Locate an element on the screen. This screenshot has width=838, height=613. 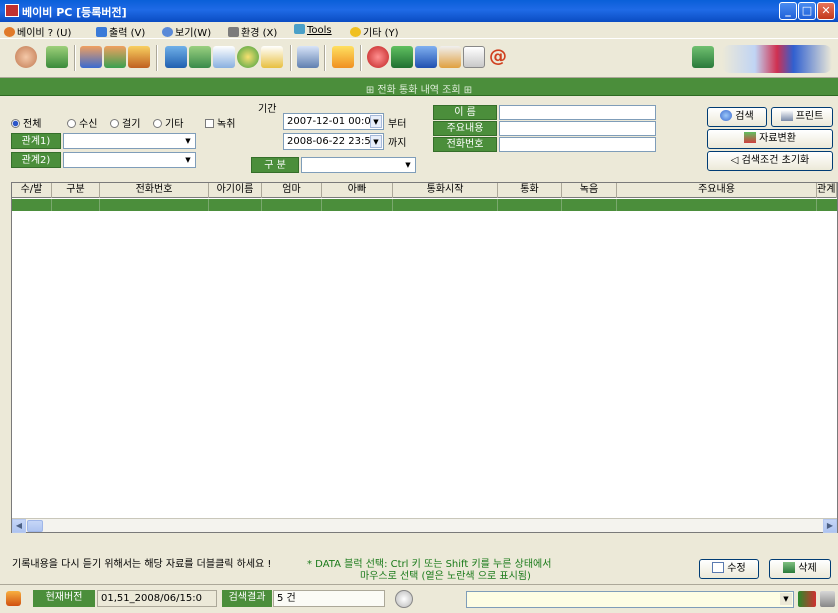
convert-button: 자료변환 is located at coordinates (770, 139).